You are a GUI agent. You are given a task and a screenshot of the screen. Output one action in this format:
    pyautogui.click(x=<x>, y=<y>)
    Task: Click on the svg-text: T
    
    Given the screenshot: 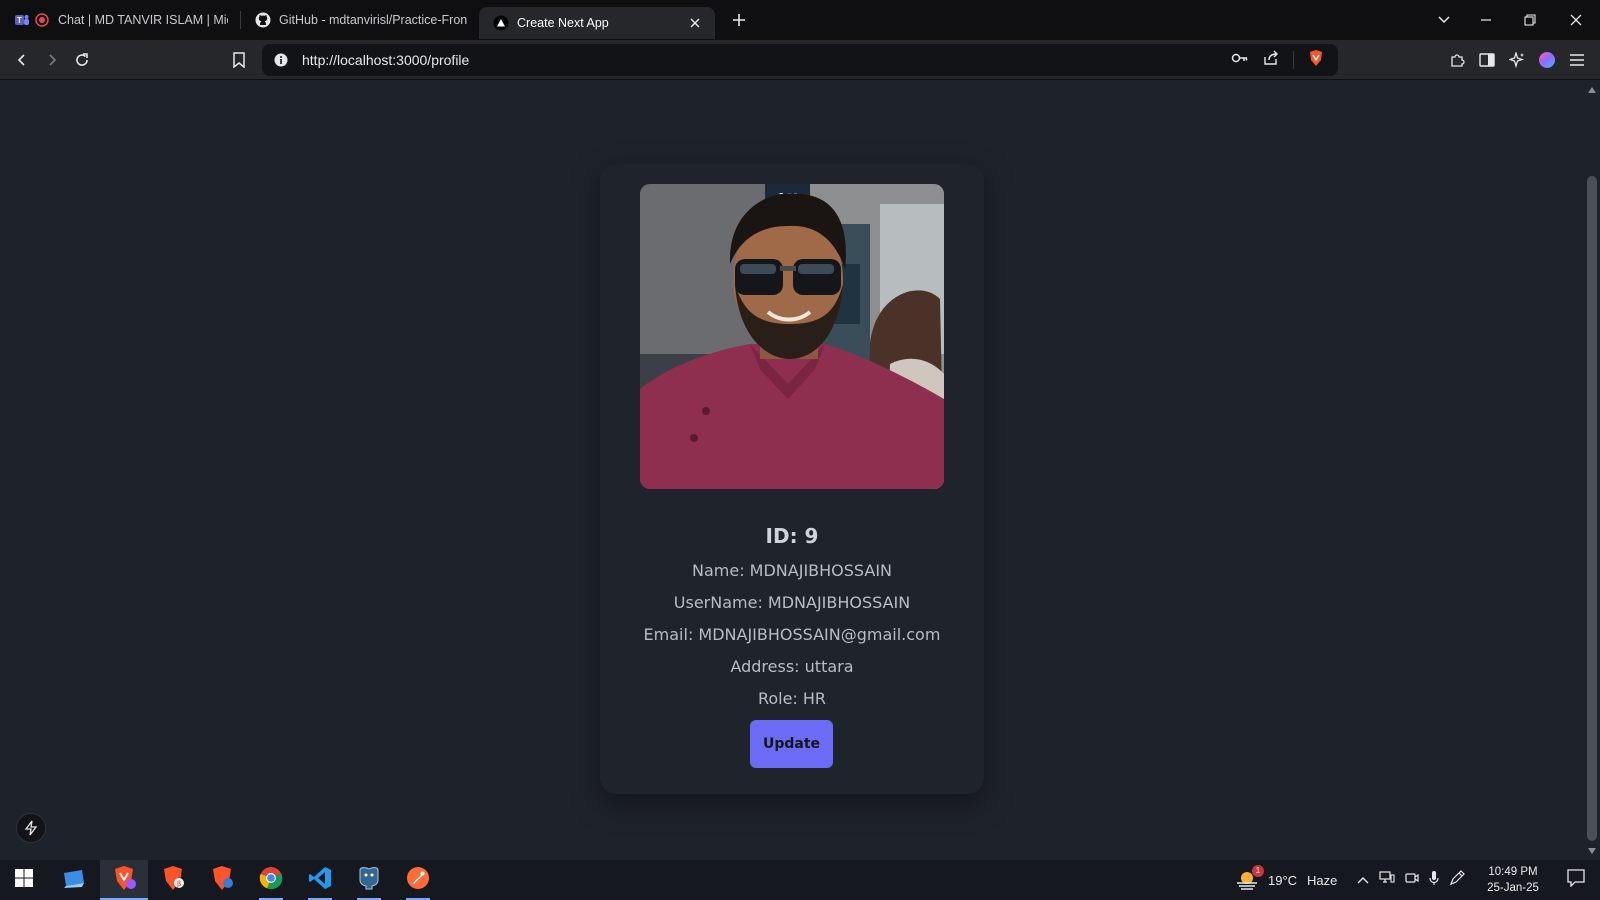 What is the action you would take?
    pyautogui.click(x=19, y=20)
    